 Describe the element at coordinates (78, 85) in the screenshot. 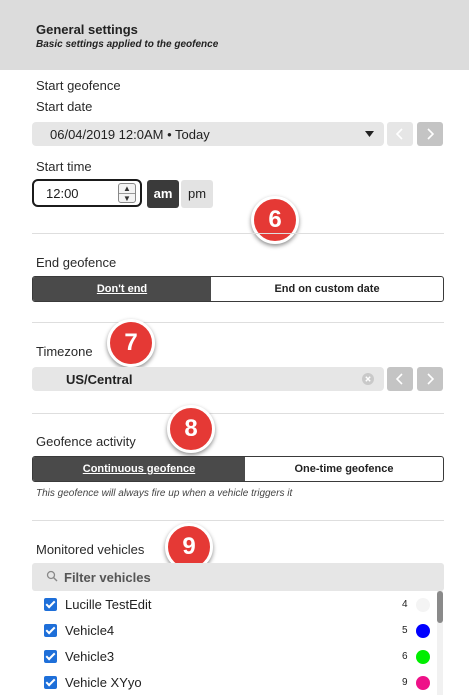

I see `start-geofence-label: Start geofence` at that location.